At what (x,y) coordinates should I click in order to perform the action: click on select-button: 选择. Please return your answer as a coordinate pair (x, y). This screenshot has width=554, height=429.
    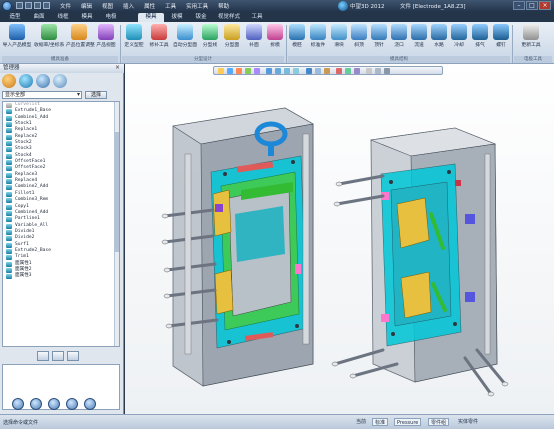
    Looking at the image, I should click on (96, 95).